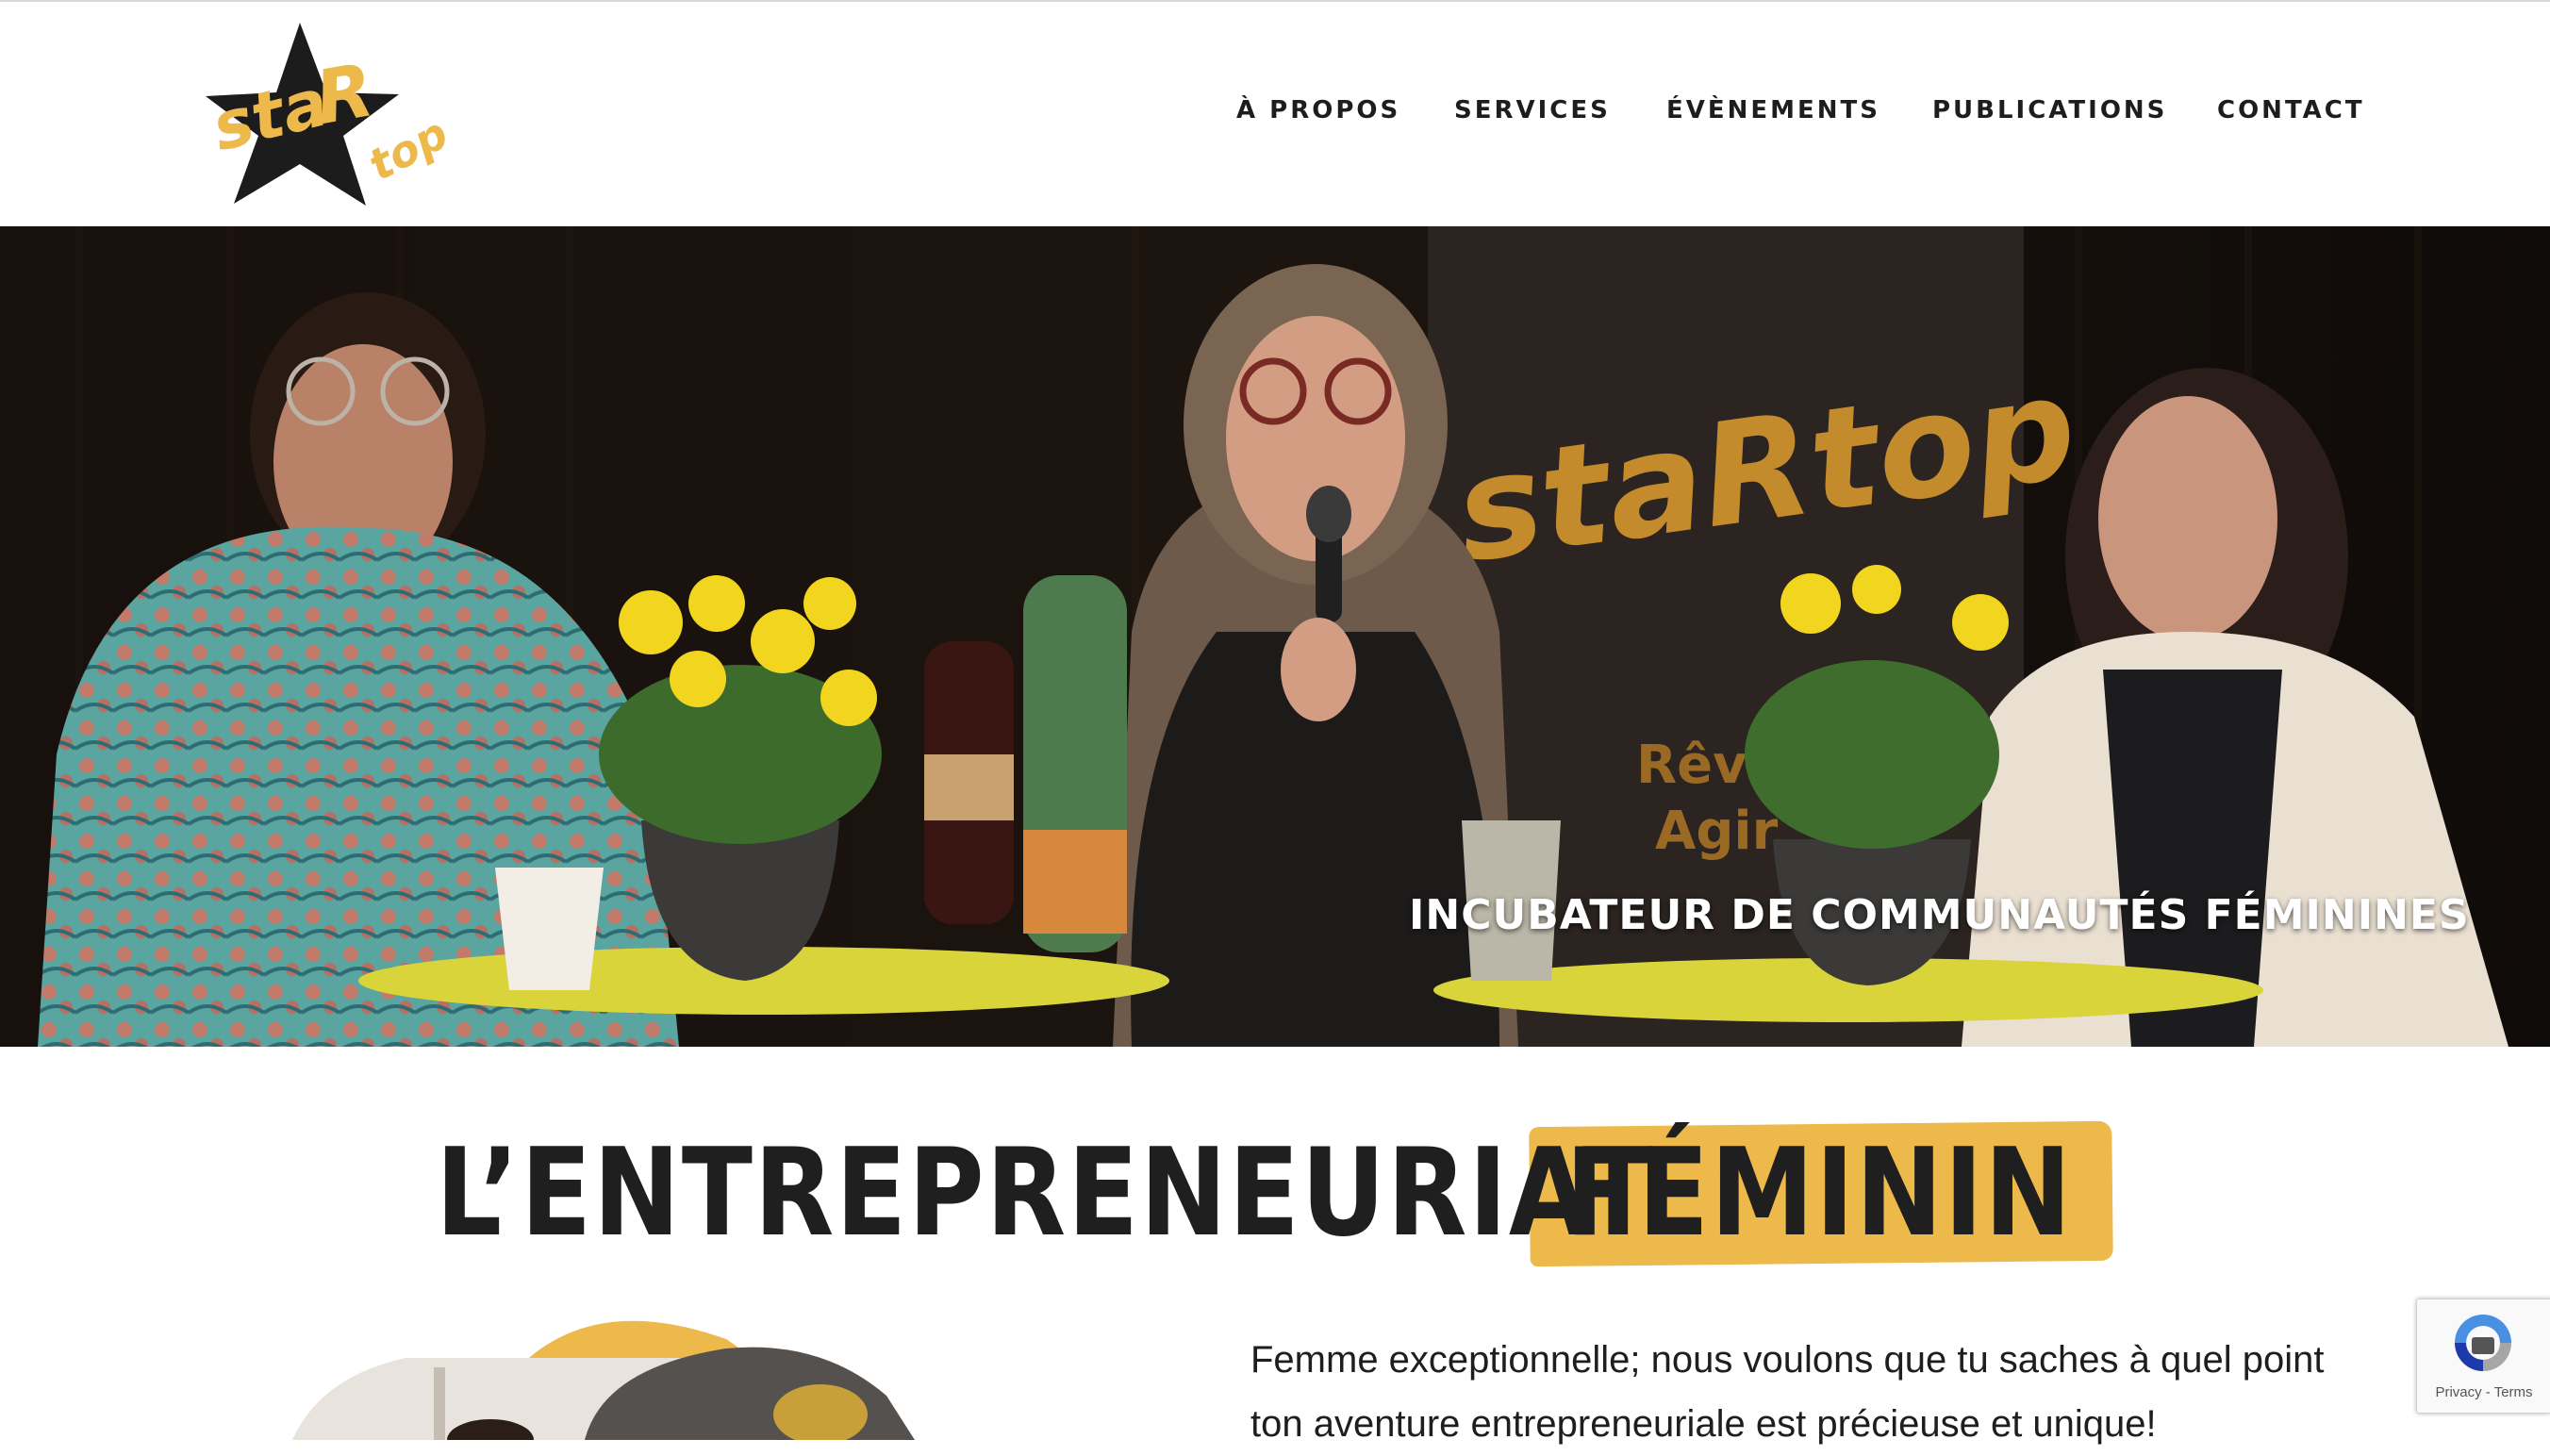 This screenshot has height=1456, width=2550. Describe the element at coordinates (2513, 1392) in the screenshot. I see `recaptcha-terms-link: Terms` at that location.